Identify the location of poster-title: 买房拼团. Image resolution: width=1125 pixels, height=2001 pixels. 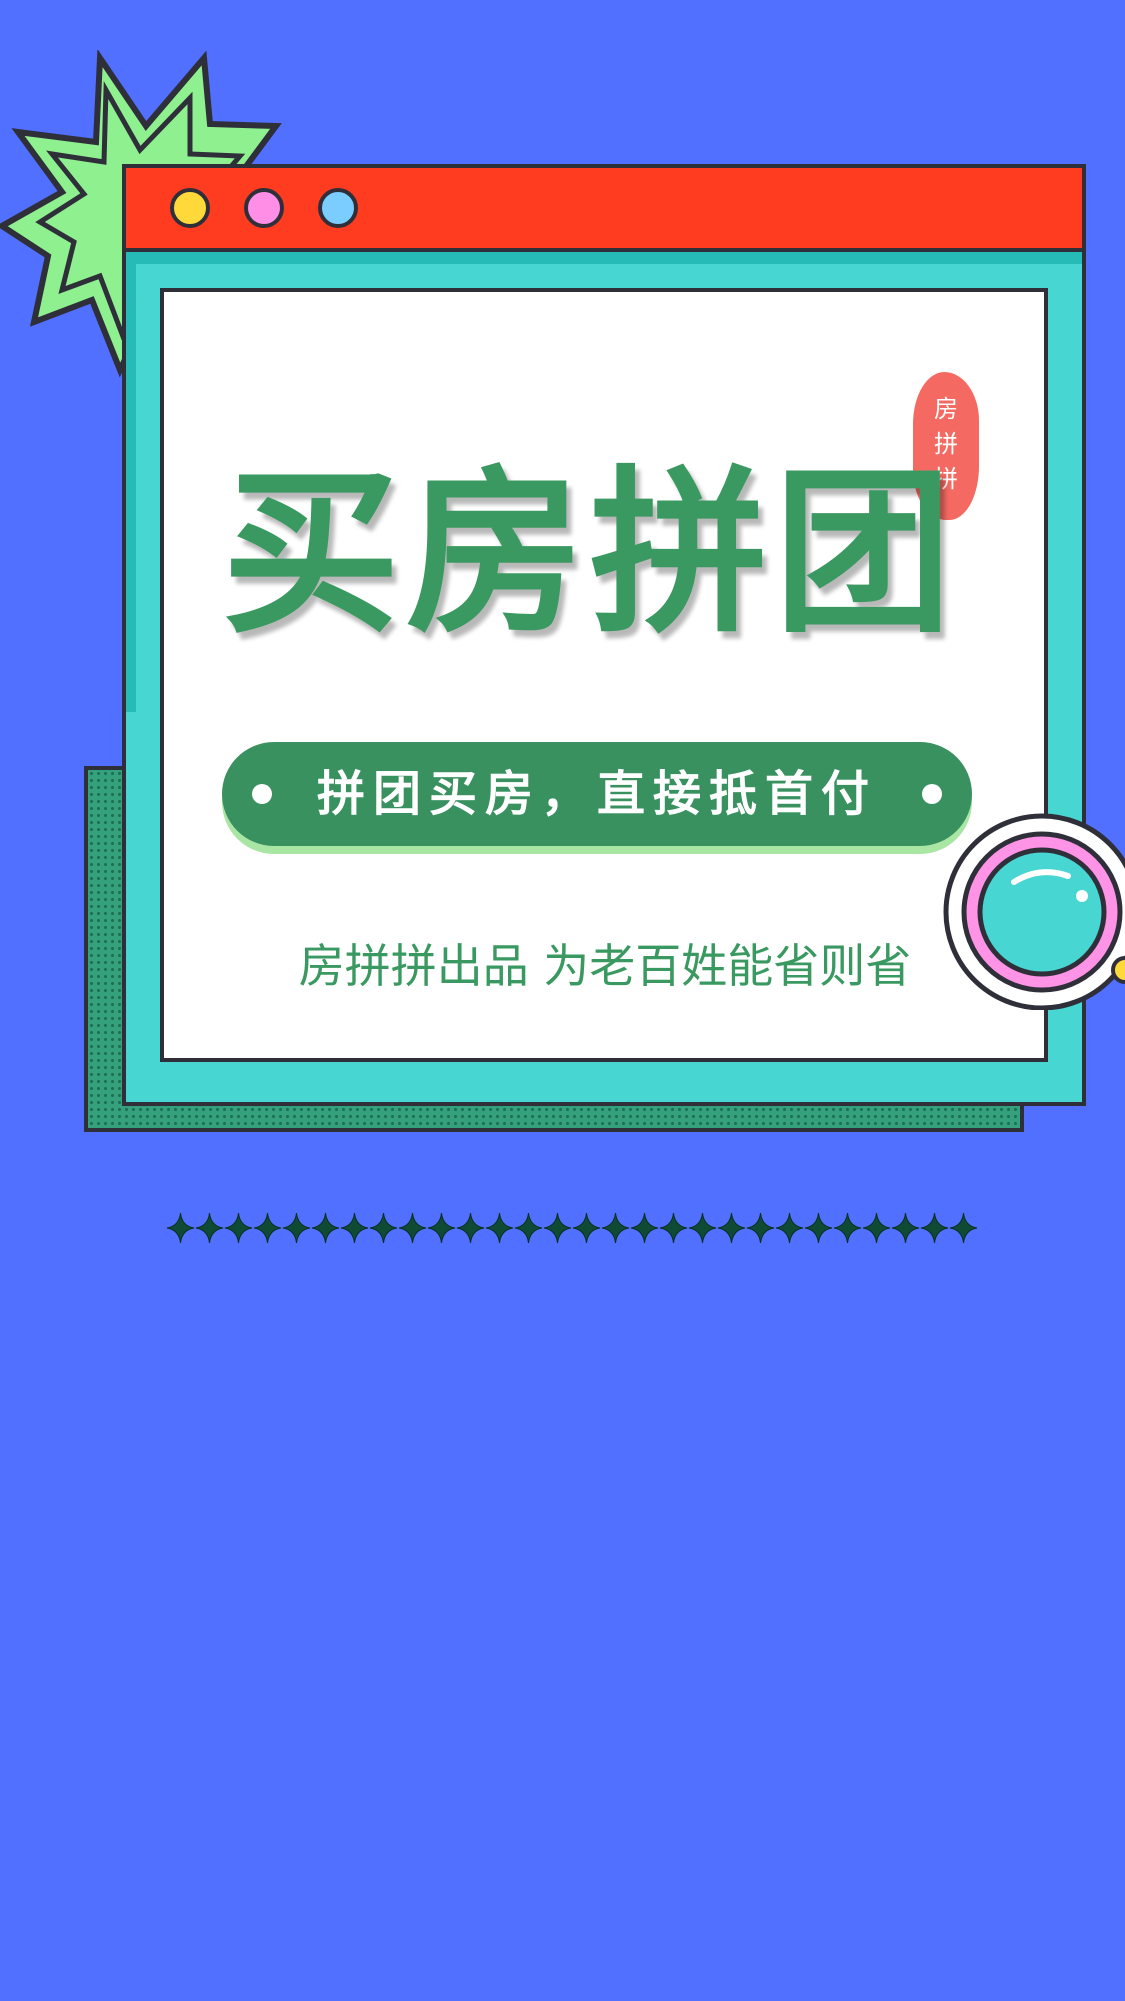
(590, 552).